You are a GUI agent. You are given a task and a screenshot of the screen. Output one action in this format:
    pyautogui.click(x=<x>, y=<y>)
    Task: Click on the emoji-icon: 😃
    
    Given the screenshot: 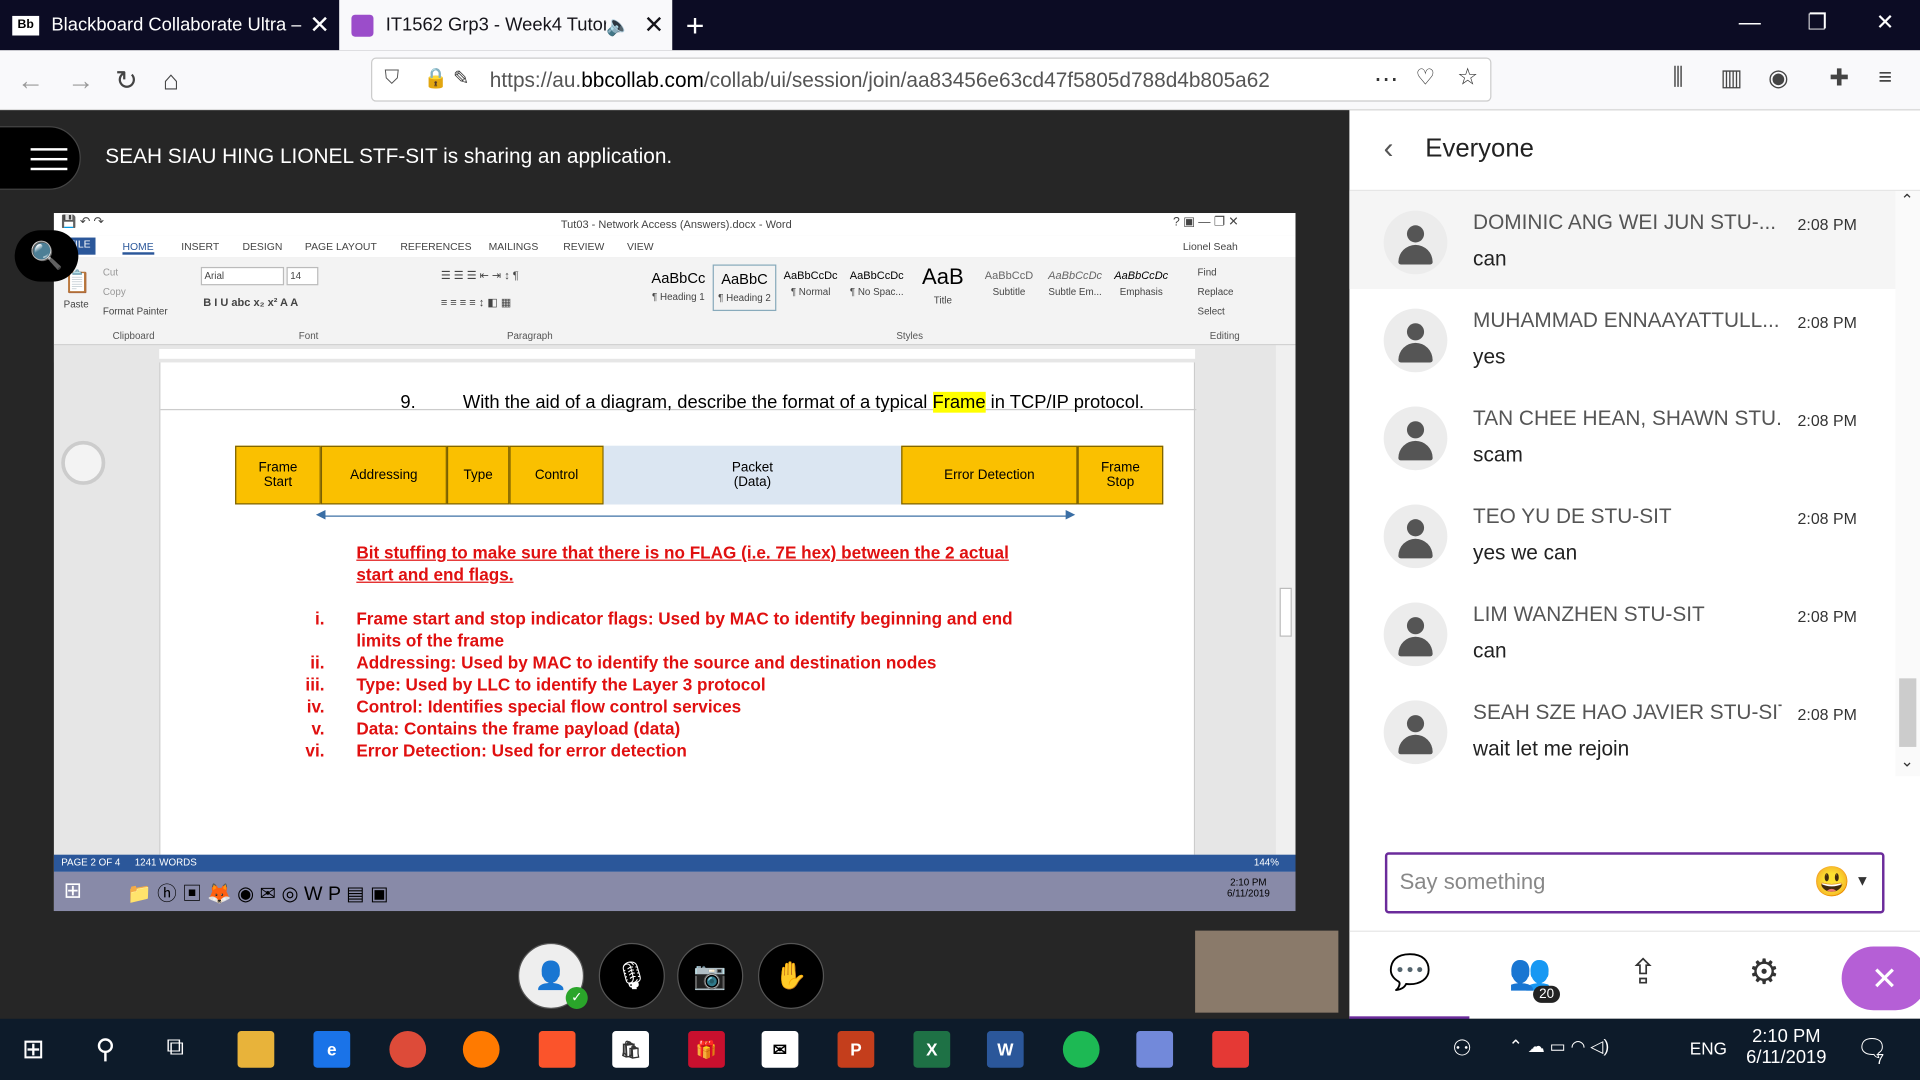 What is the action you would take?
    pyautogui.click(x=1831, y=882)
    